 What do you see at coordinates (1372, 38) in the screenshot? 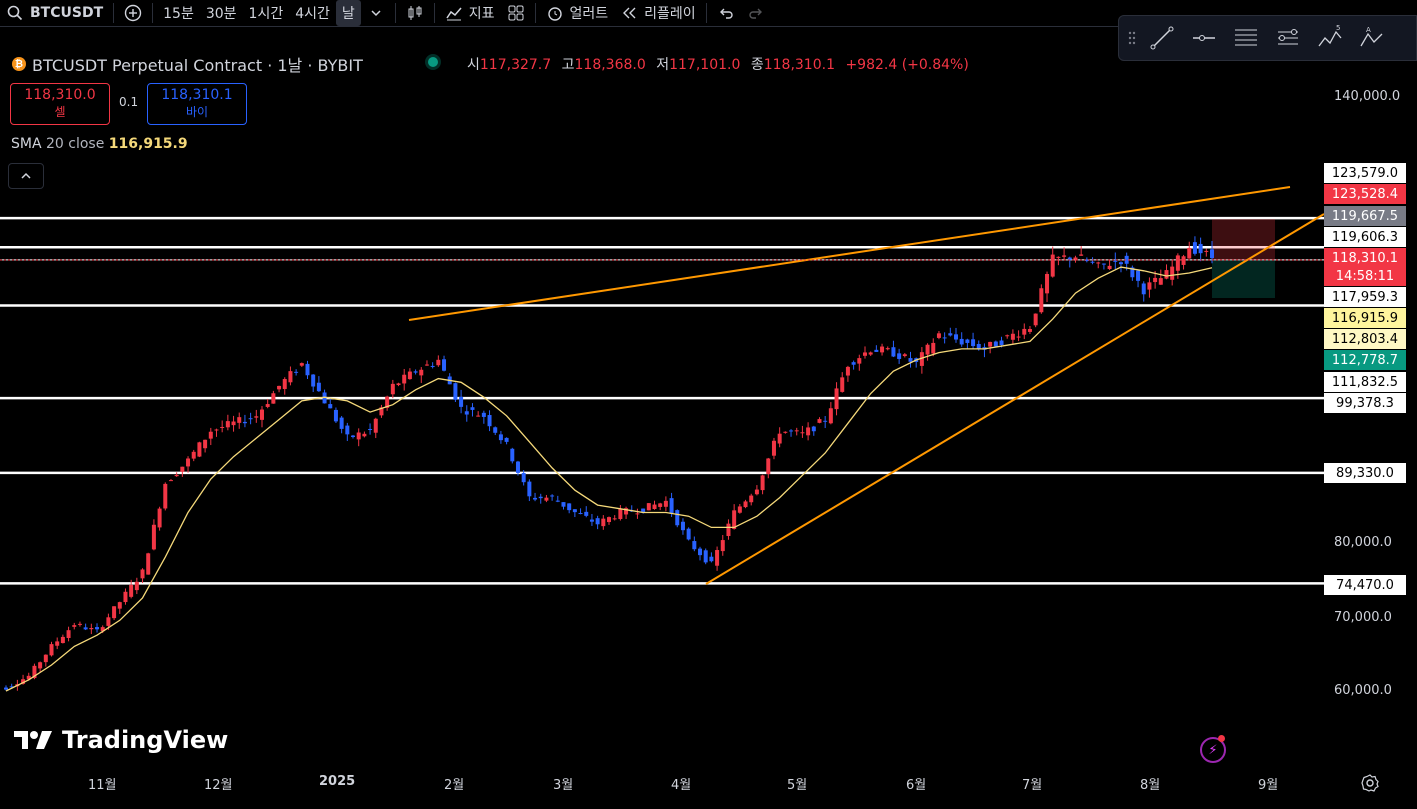
I see `abc-wave-tool: A` at bounding box center [1372, 38].